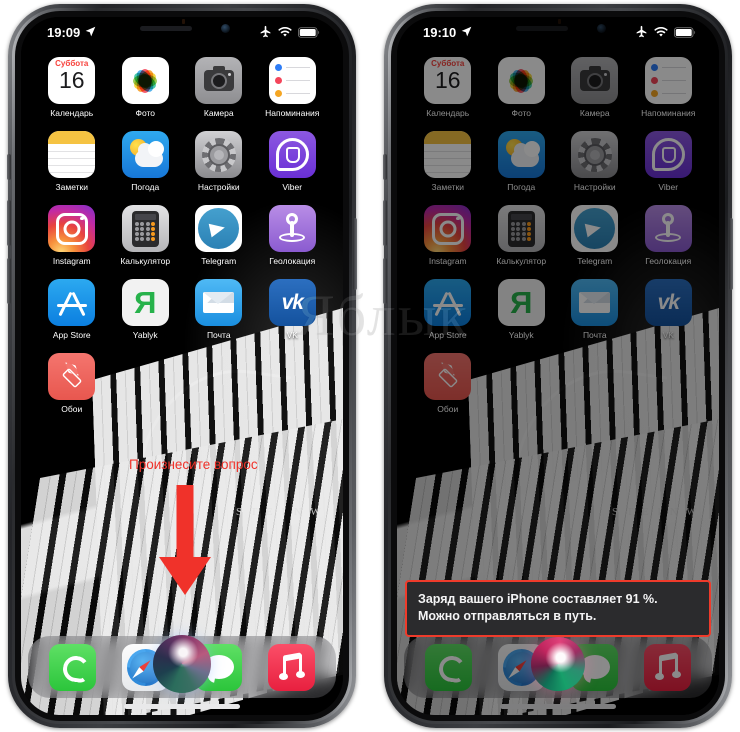  I want to click on annotation-speak-question: Произнесите вопрос, so click(193, 464).